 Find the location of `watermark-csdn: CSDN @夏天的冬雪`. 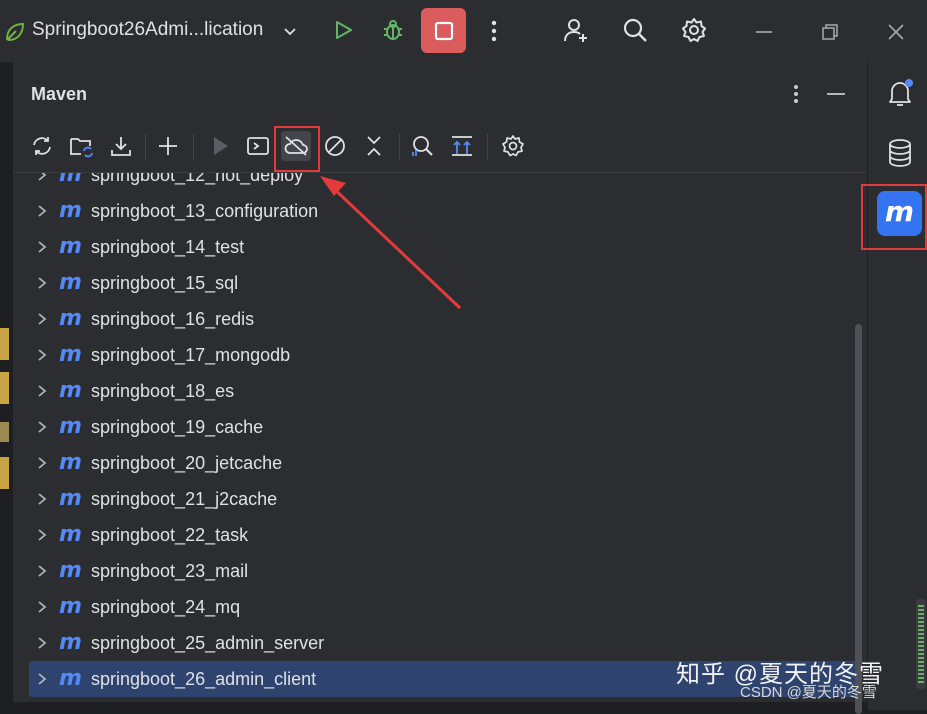

watermark-csdn: CSDN @夏天的冬雪 is located at coordinates (808, 692).